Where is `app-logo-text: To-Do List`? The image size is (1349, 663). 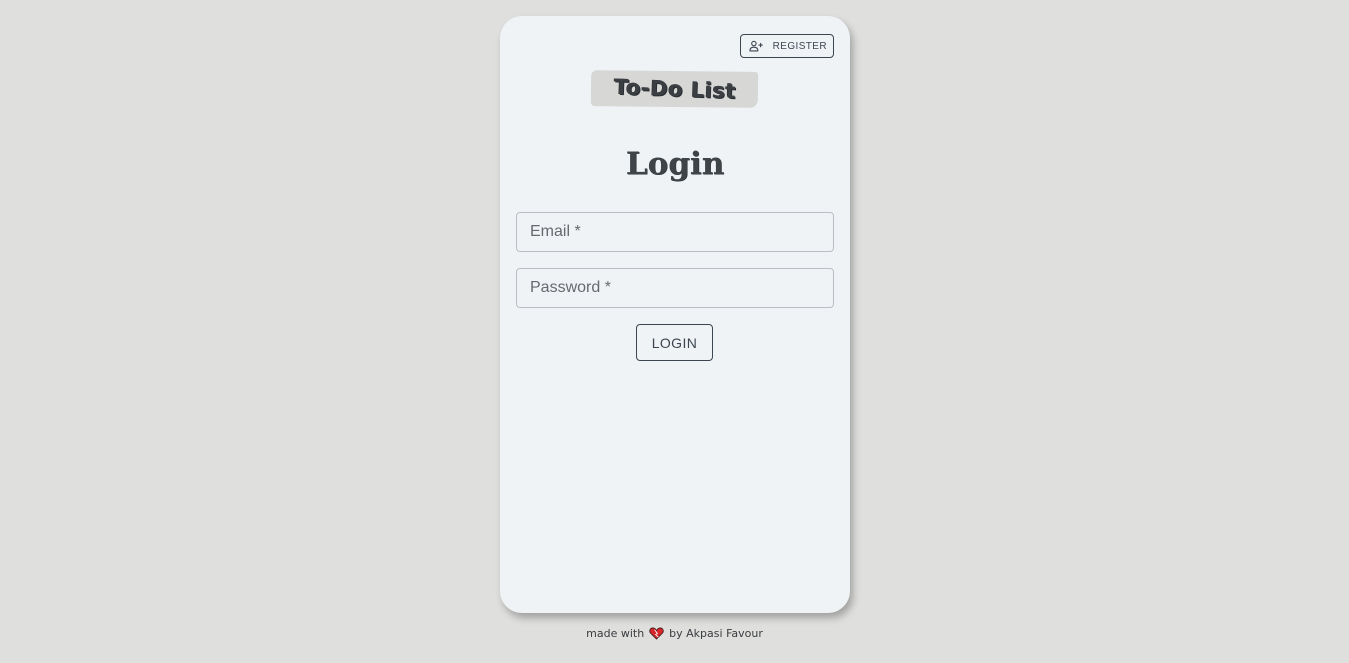
app-logo-text: To-Do List is located at coordinates (674, 89).